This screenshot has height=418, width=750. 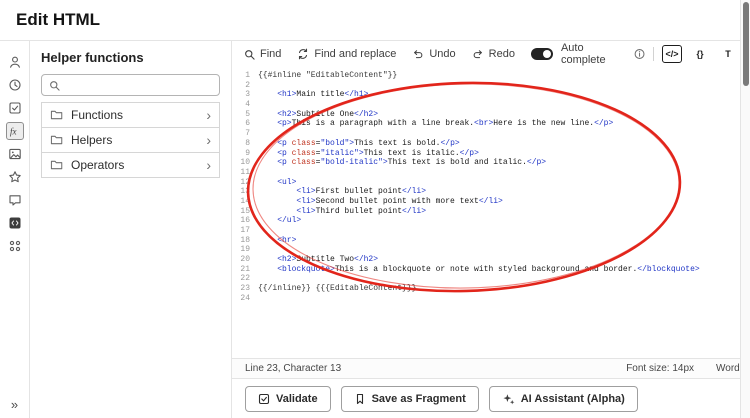 What do you see at coordinates (293, 368) in the screenshot?
I see `cursor-position: Line 23, Character 13` at bounding box center [293, 368].